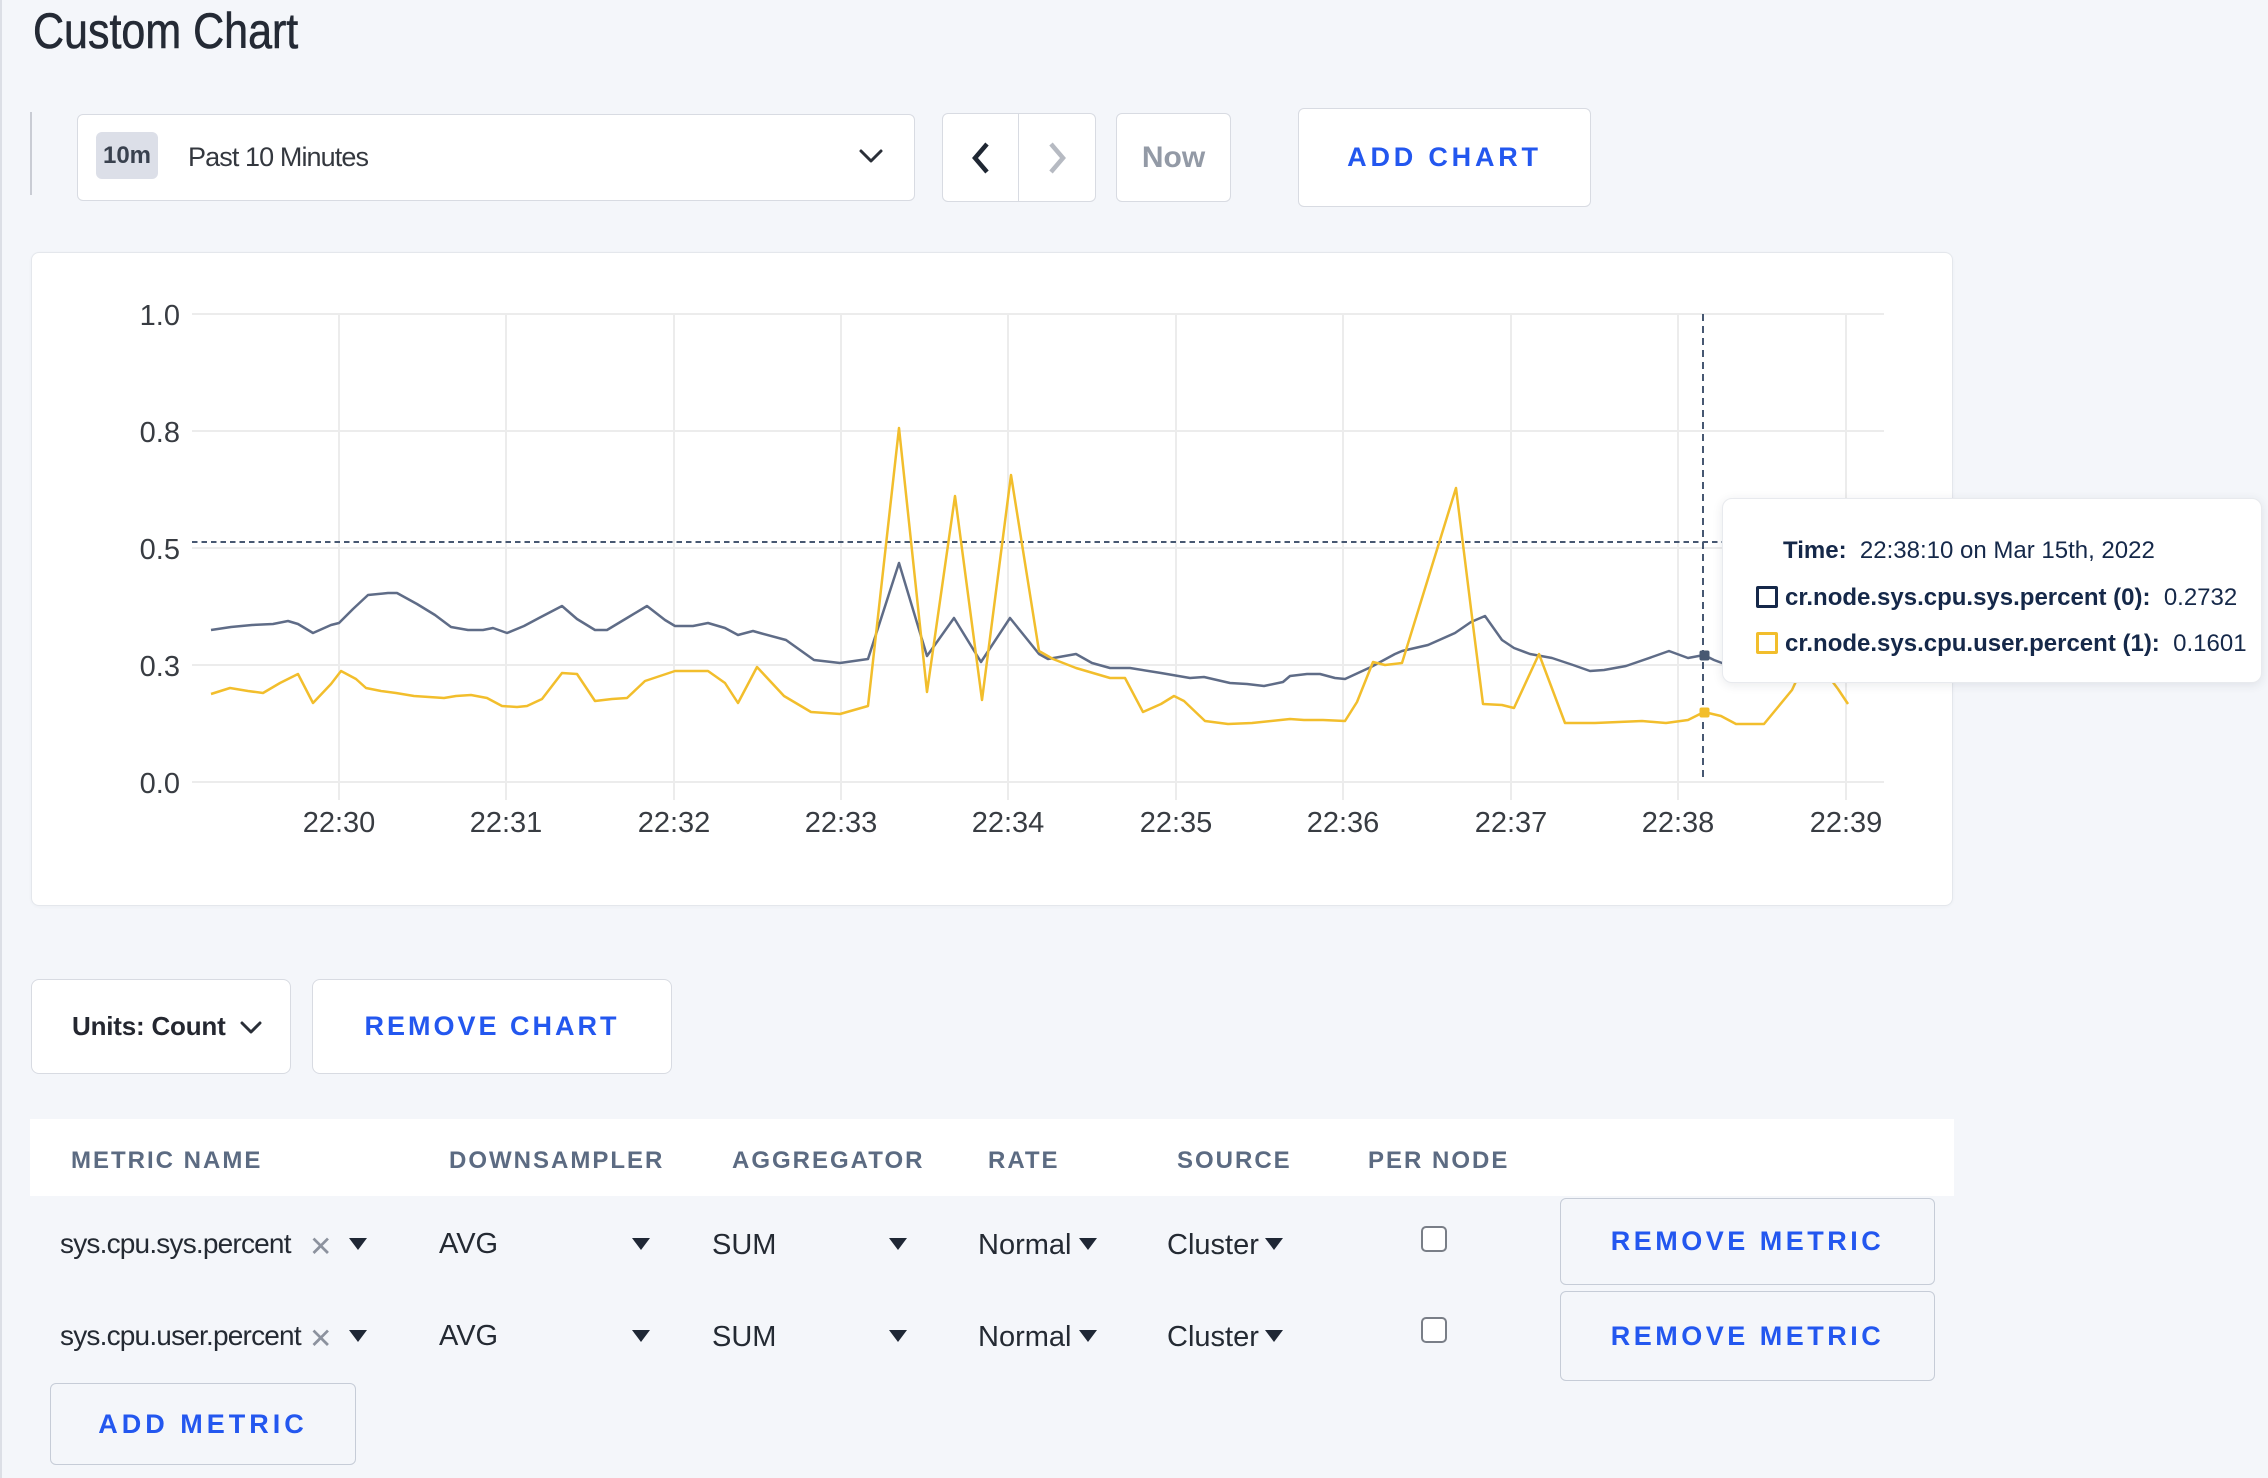 The height and width of the screenshot is (1478, 2268). I want to click on svg-text: 22:30, so click(339, 823).